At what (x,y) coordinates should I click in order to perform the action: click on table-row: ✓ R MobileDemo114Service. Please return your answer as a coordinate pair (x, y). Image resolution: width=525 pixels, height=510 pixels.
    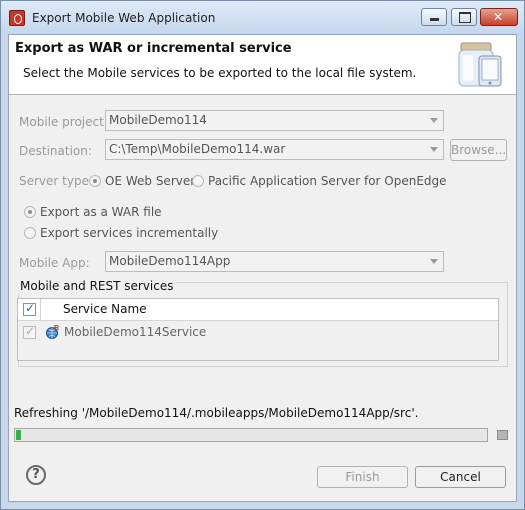
    Looking at the image, I should click on (258, 332).